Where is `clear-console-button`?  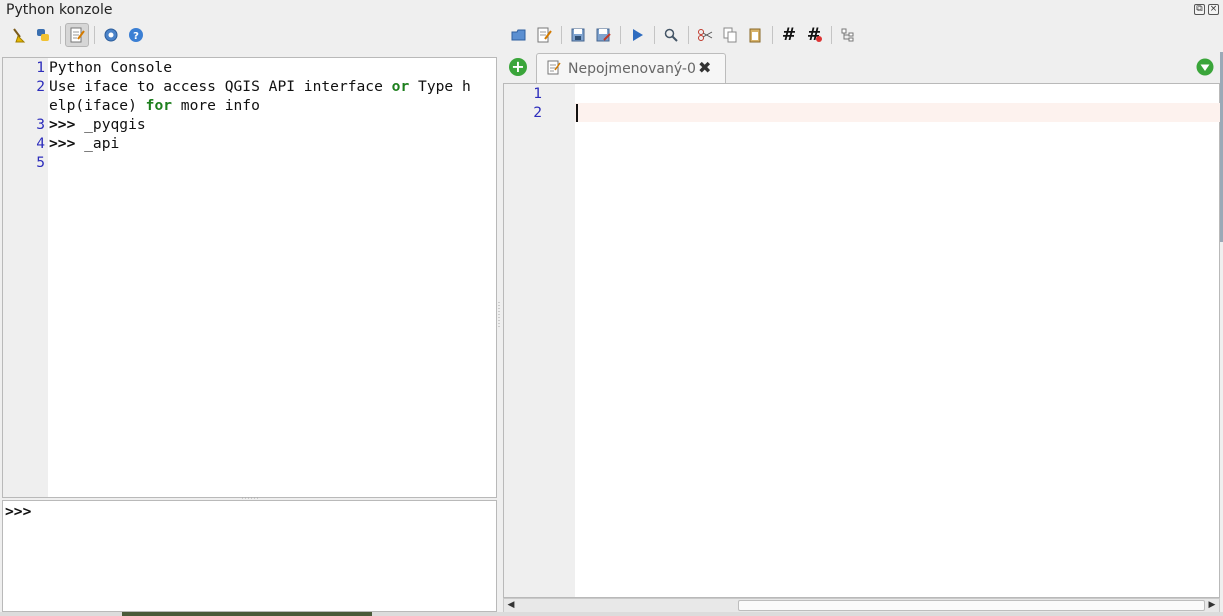 clear-console-button is located at coordinates (18, 35).